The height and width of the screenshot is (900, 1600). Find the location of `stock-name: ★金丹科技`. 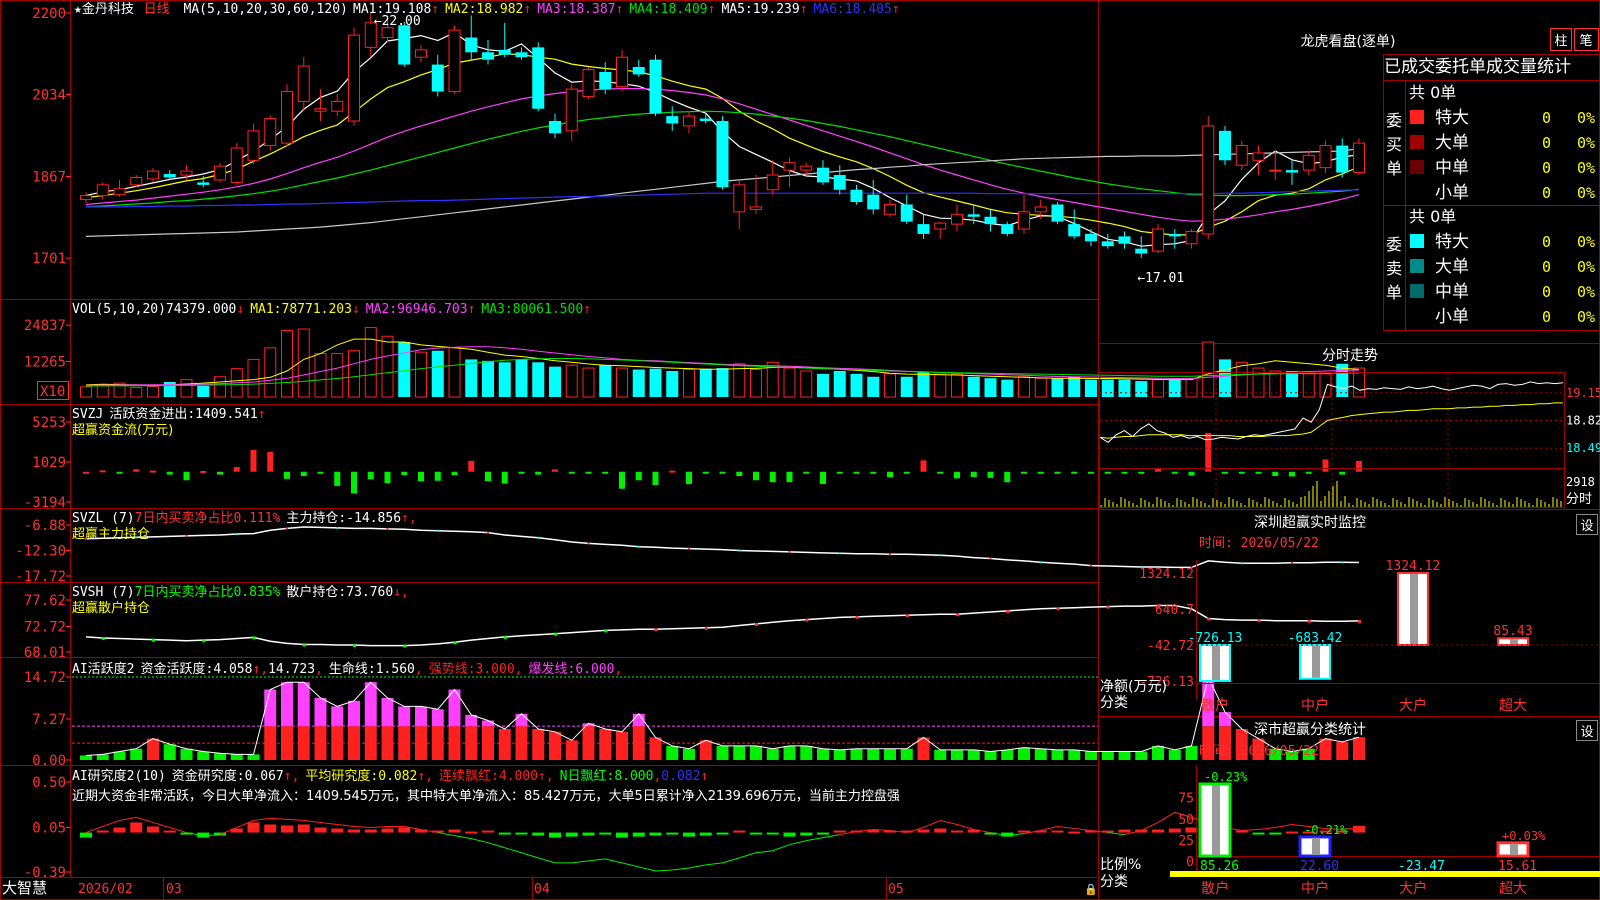

stock-name: ★金丹科技 is located at coordinates (104, 9).